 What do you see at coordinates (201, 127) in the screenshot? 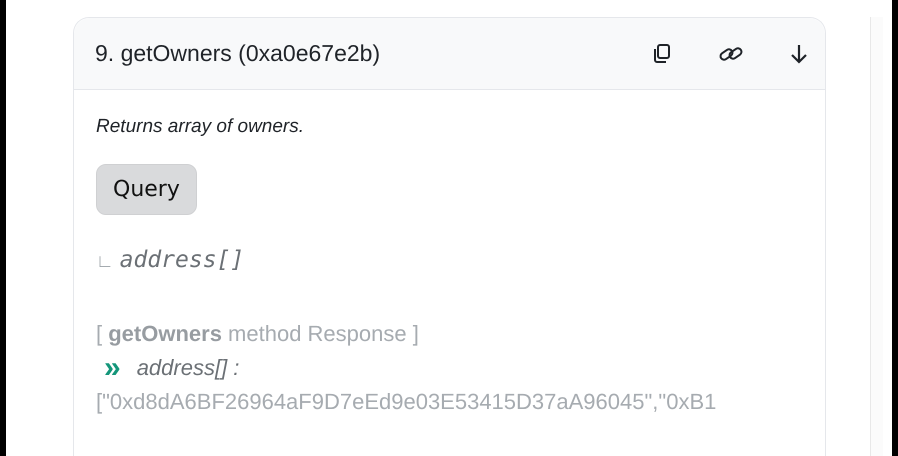
I see `method-description: Returns array of owners.` at bounding box center [201, 127].